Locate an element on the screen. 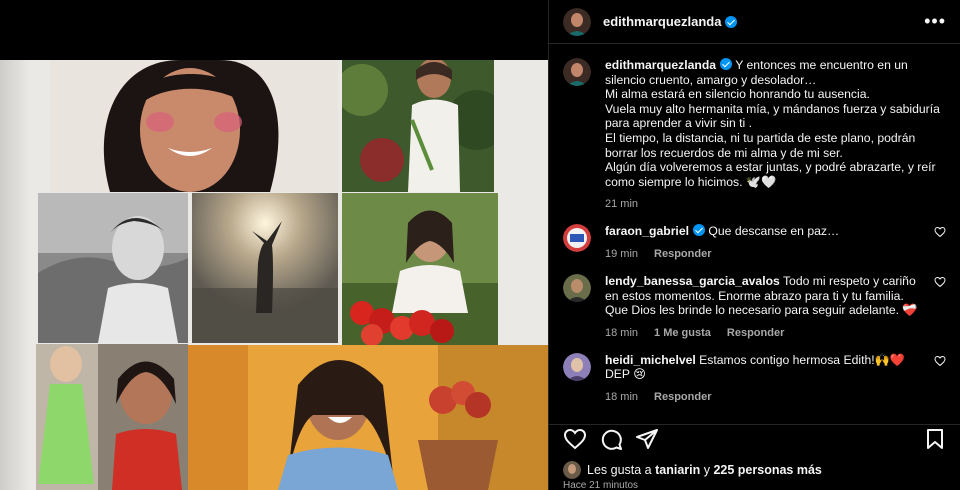 Image resolution: width=960 pixels, height=490 pixels. comment-author: heidi_michelvel is located at coordinates (650, 360).